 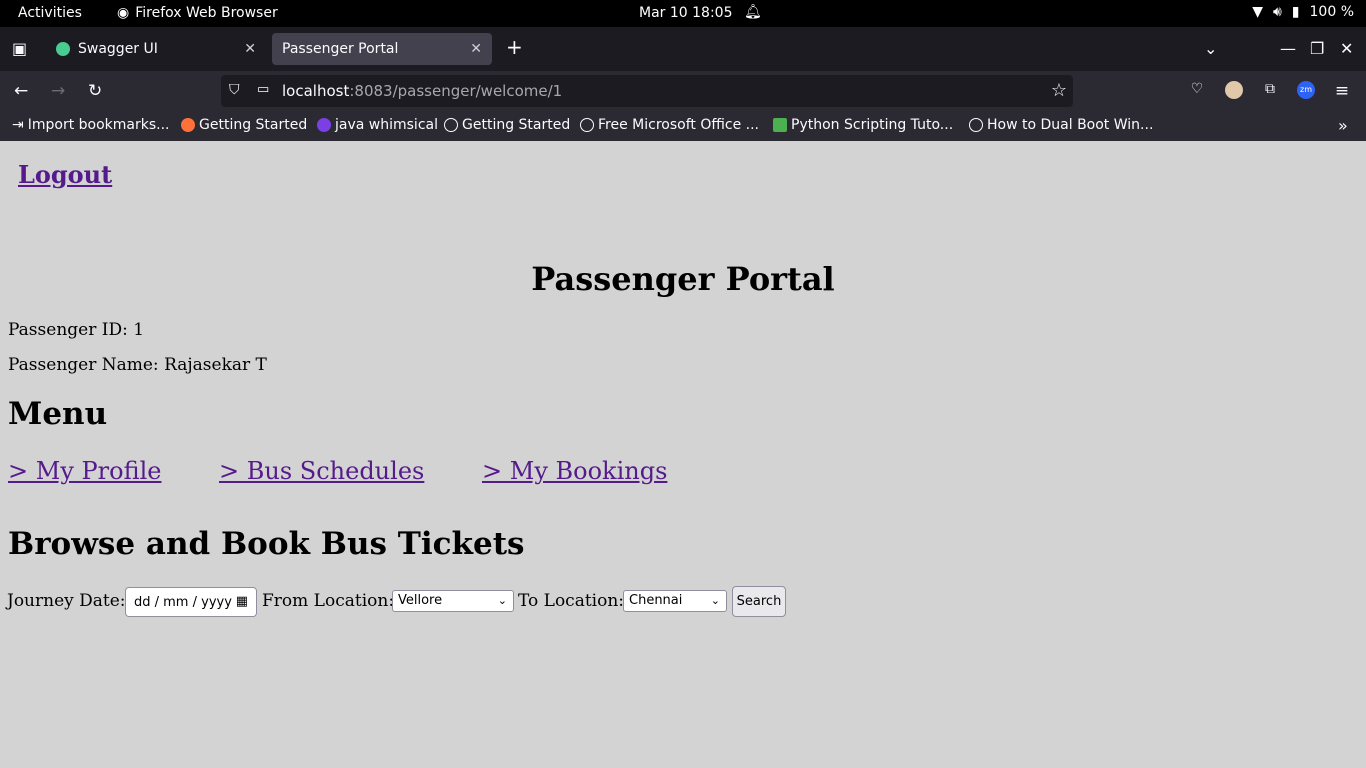 I want to click on to-location-select: Chennai ⌄, so click(x=675, y=601).